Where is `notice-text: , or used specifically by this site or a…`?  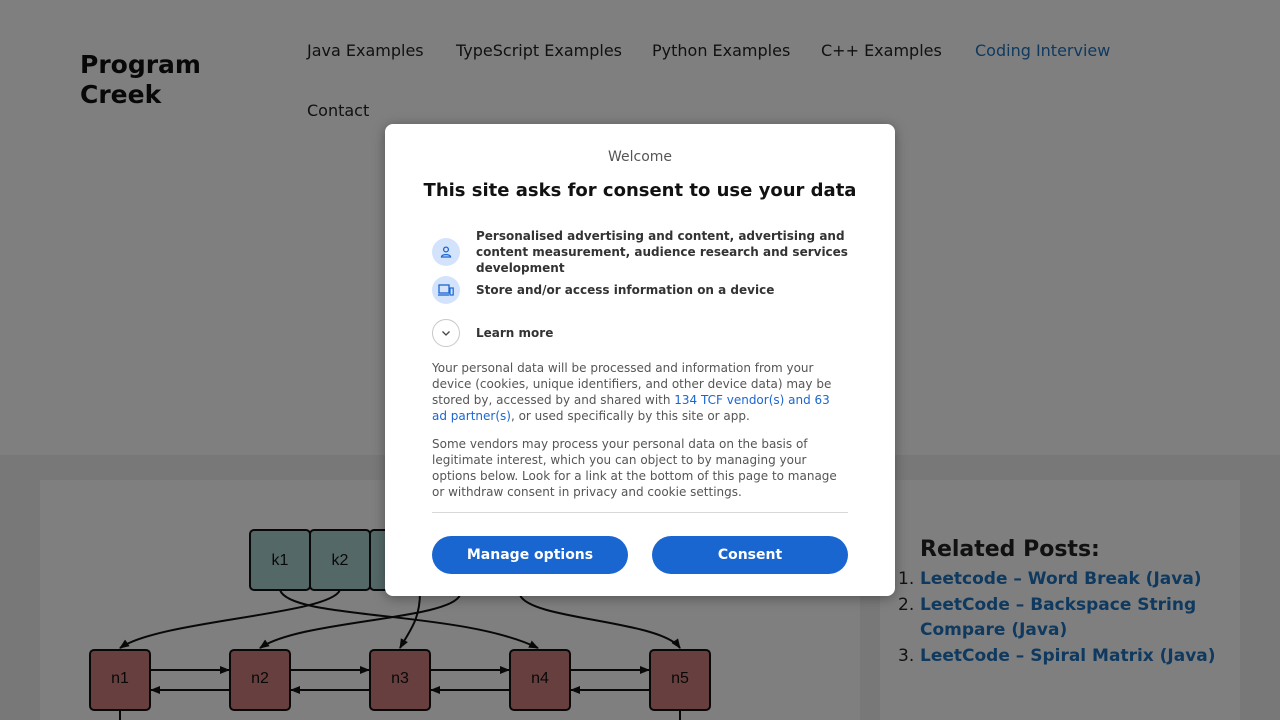 notice-text: , or used specifically by this site or a… is located at coordinates (630, 416).